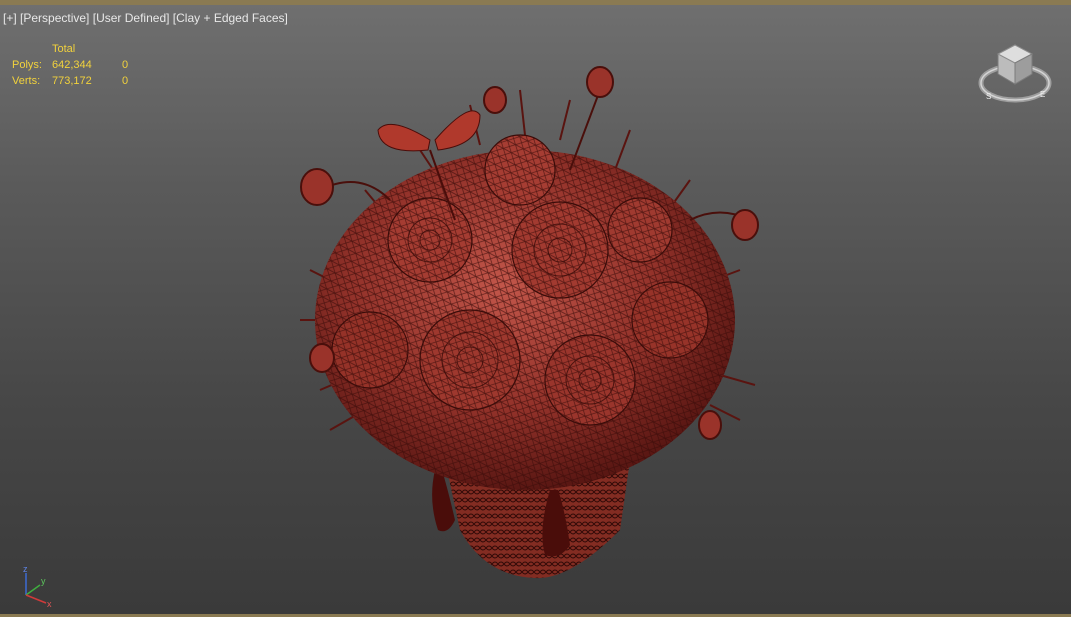  I want to click on viewport-menu-button: [+], so click(10, 18).